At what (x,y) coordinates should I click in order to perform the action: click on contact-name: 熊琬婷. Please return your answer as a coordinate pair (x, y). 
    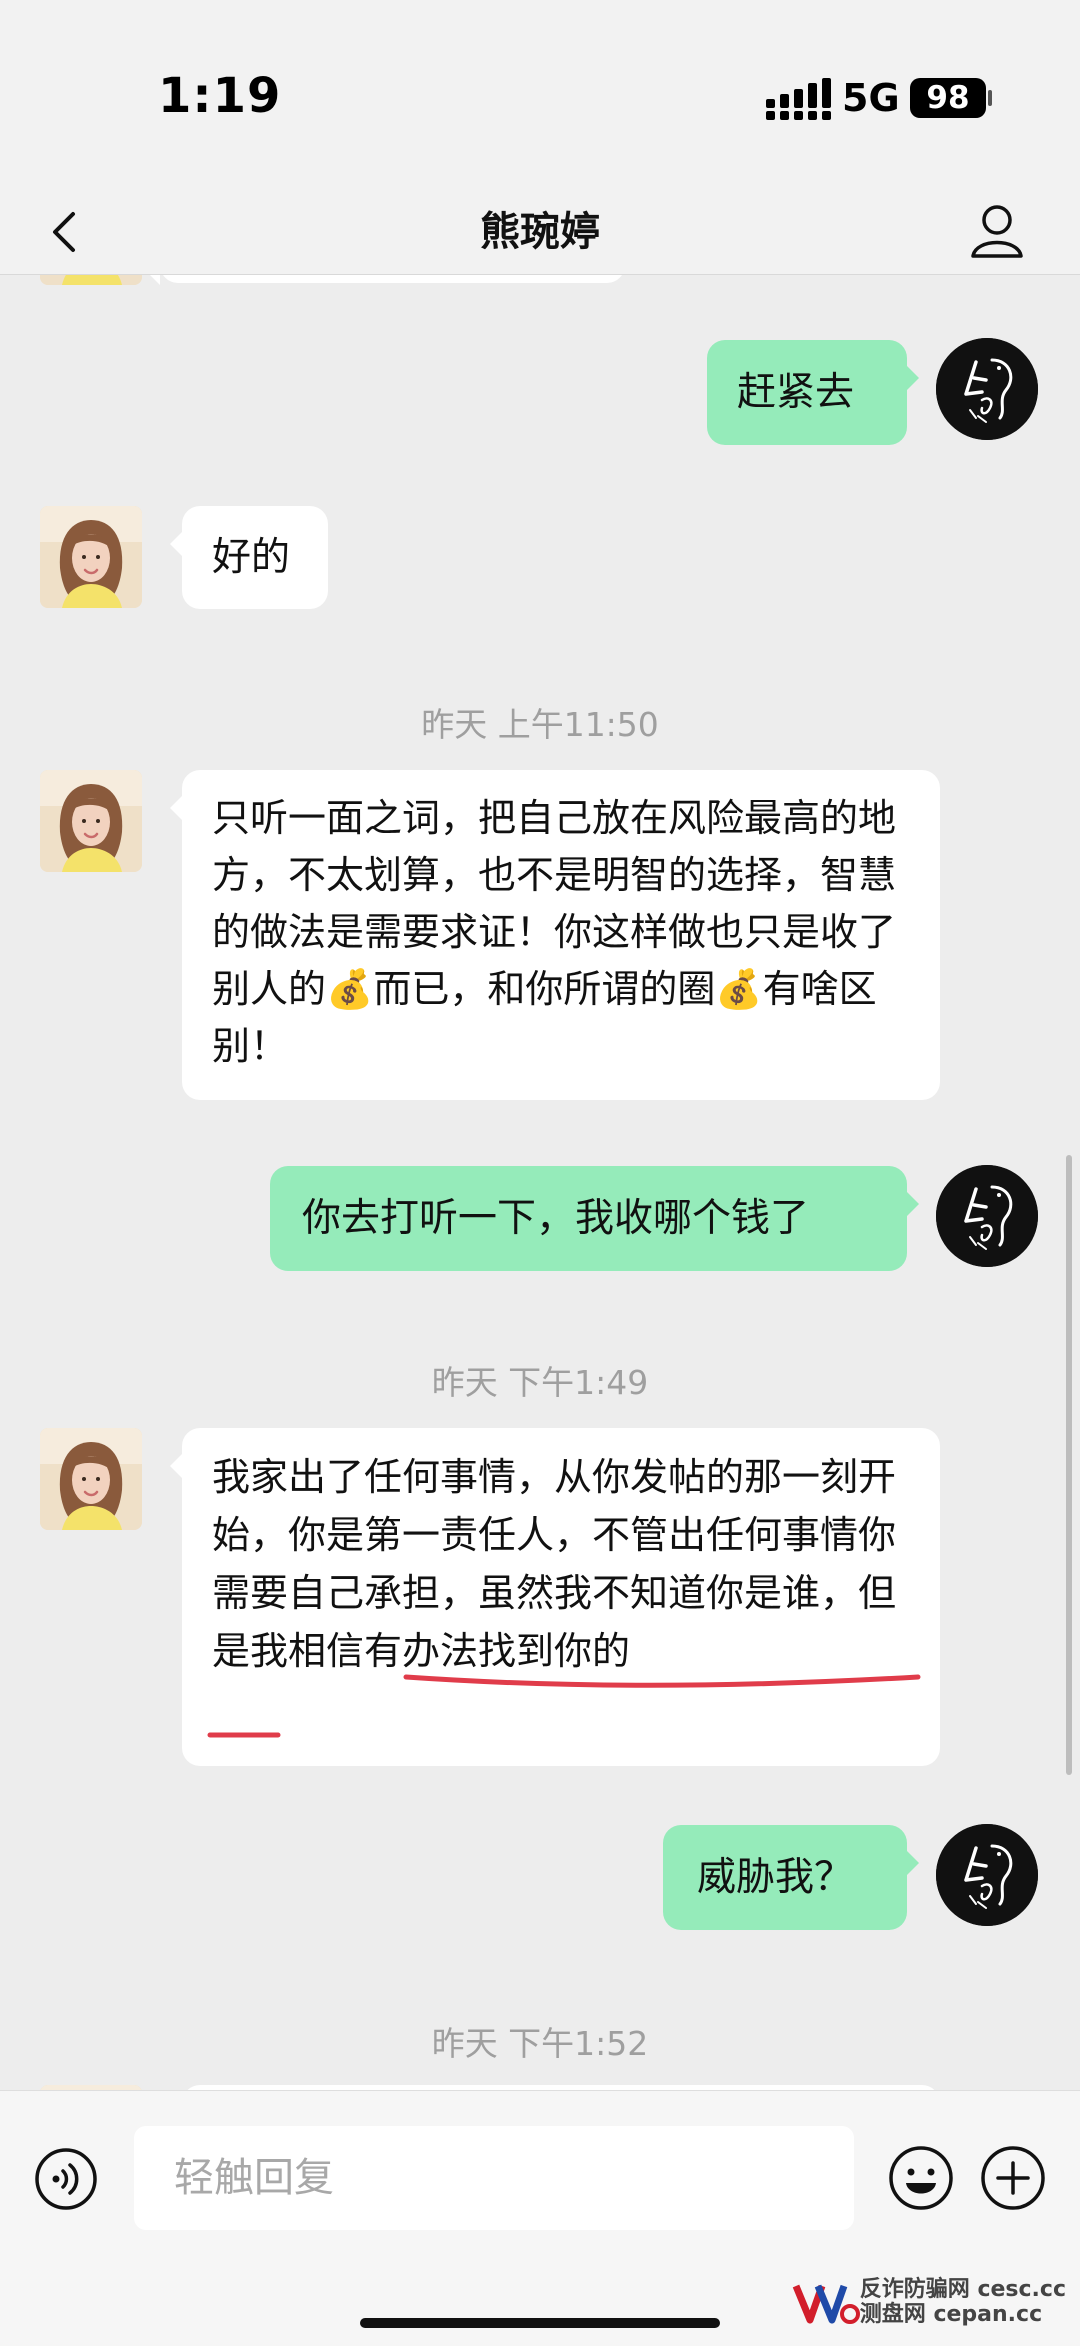
    Looking at the image, I should click on (540, 232).